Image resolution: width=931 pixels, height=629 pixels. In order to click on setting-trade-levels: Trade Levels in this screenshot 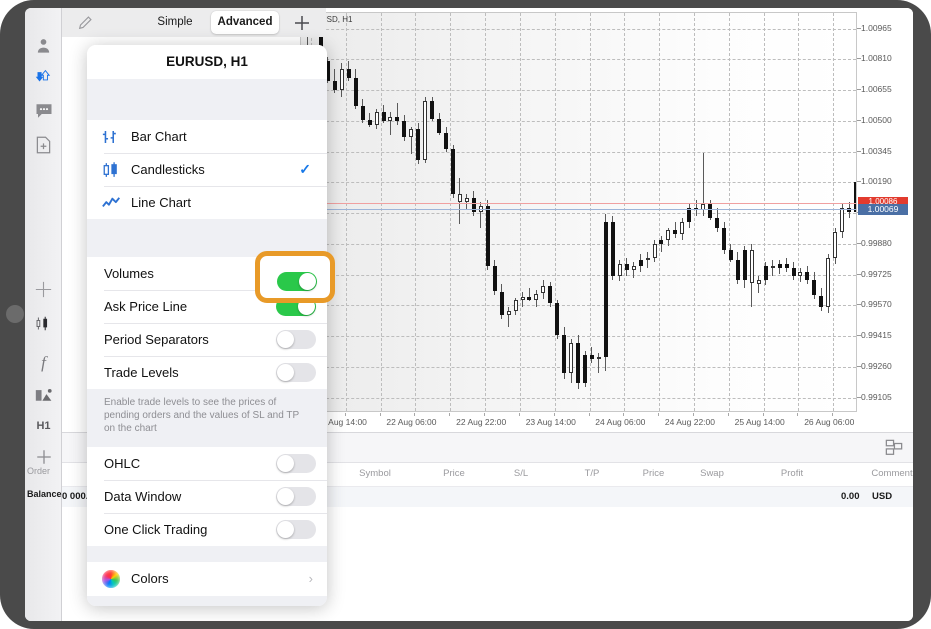, I will do `click(207, 372)`.